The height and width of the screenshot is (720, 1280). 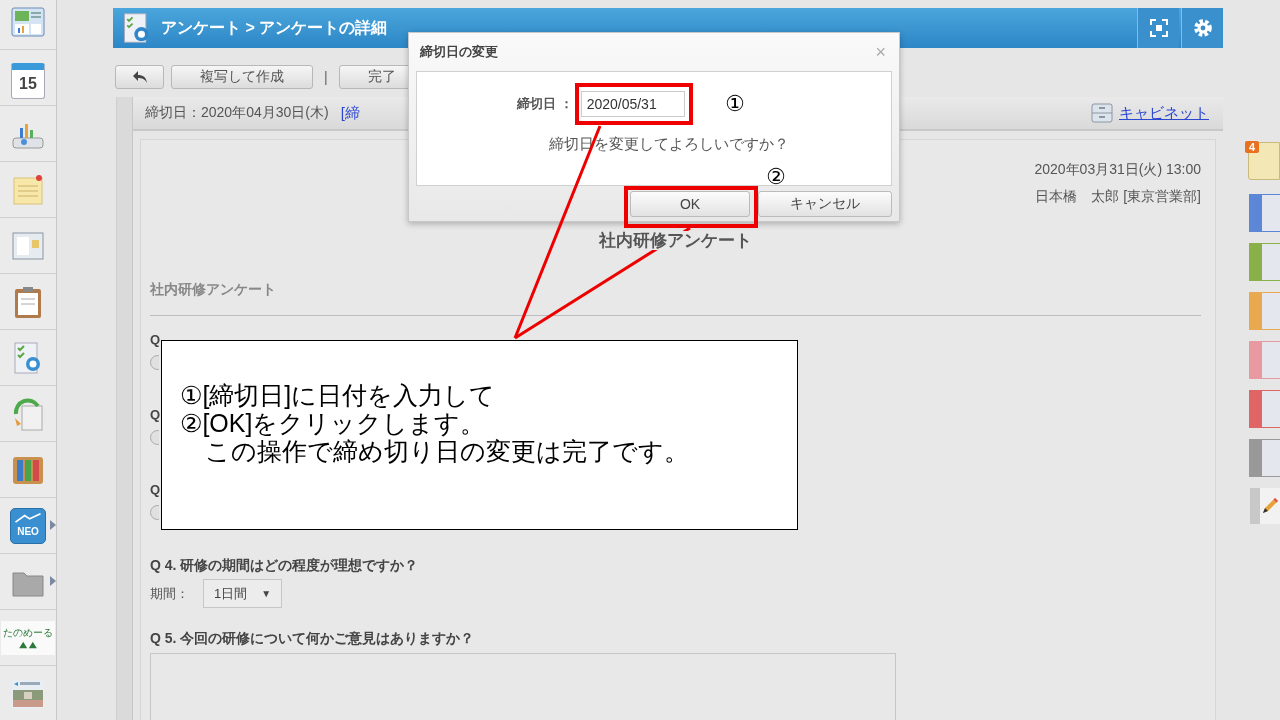 What do you see at coordinates (237, 113) in the screenshot?
I see `deadline-text: 締切日：2020年04月30日(木)` at bounding box center [237, 113].